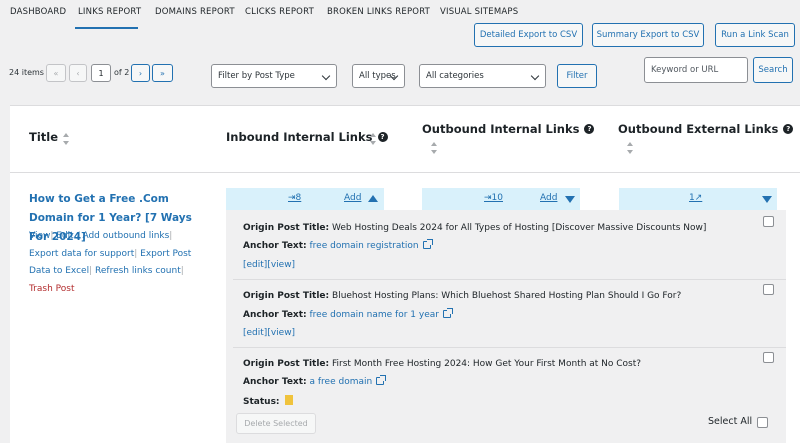  What do you see at coordinates (501, 129) in the screenshot?
I see `column-outbound-internal-label: Outbound Internal Links` at bounding box center [501, 129].